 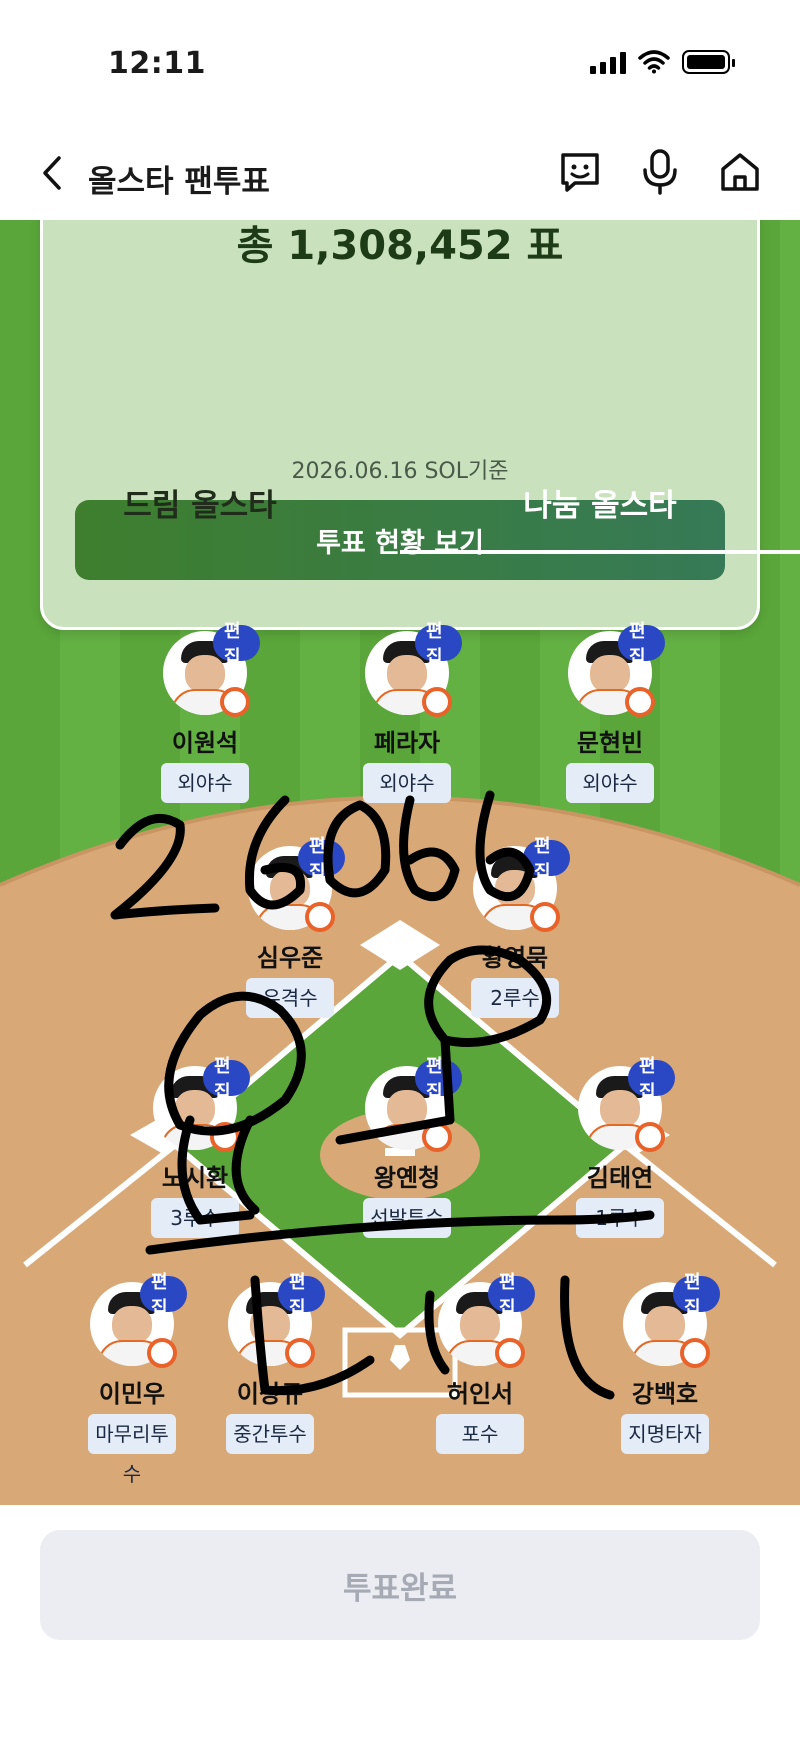 I want to click on player-name: 문현빈, so click(x=610, y=743).